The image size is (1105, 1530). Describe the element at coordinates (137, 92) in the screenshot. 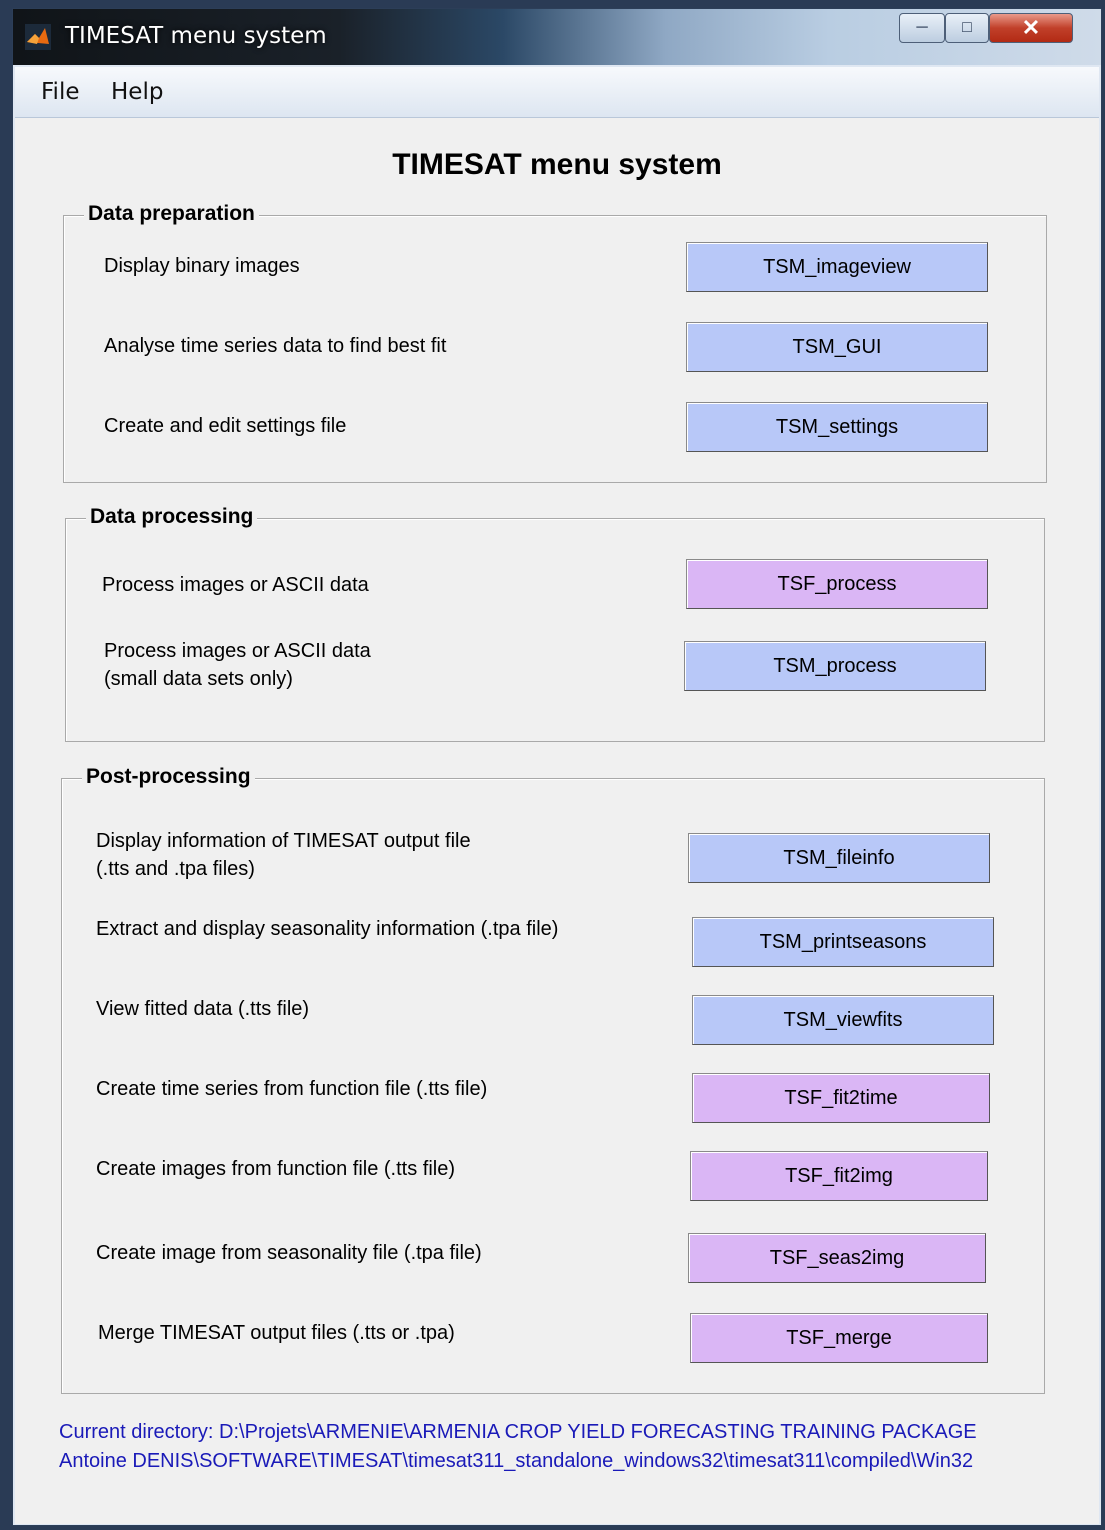

I see `menu-help: Help` at that location.